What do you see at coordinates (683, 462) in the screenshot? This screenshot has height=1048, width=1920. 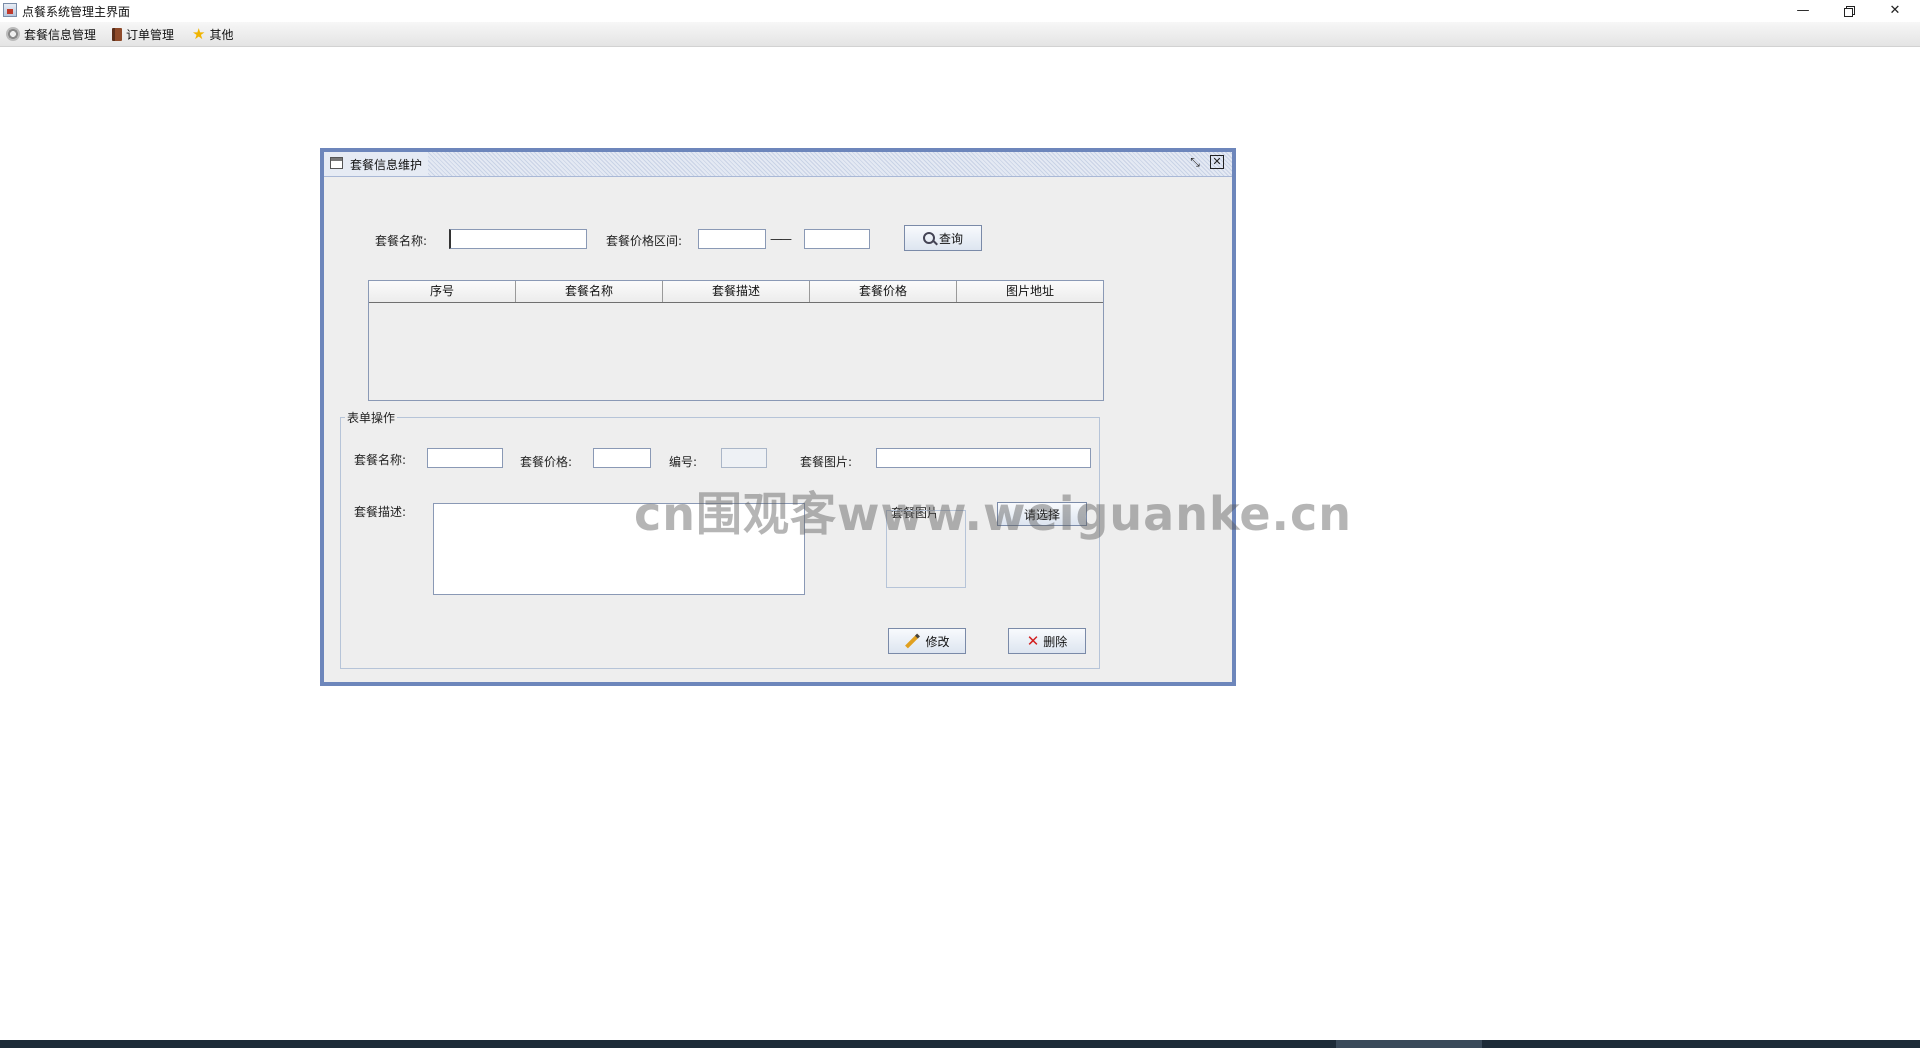 I see `form-id-label: 编号:` at bounding box center [683, 462].